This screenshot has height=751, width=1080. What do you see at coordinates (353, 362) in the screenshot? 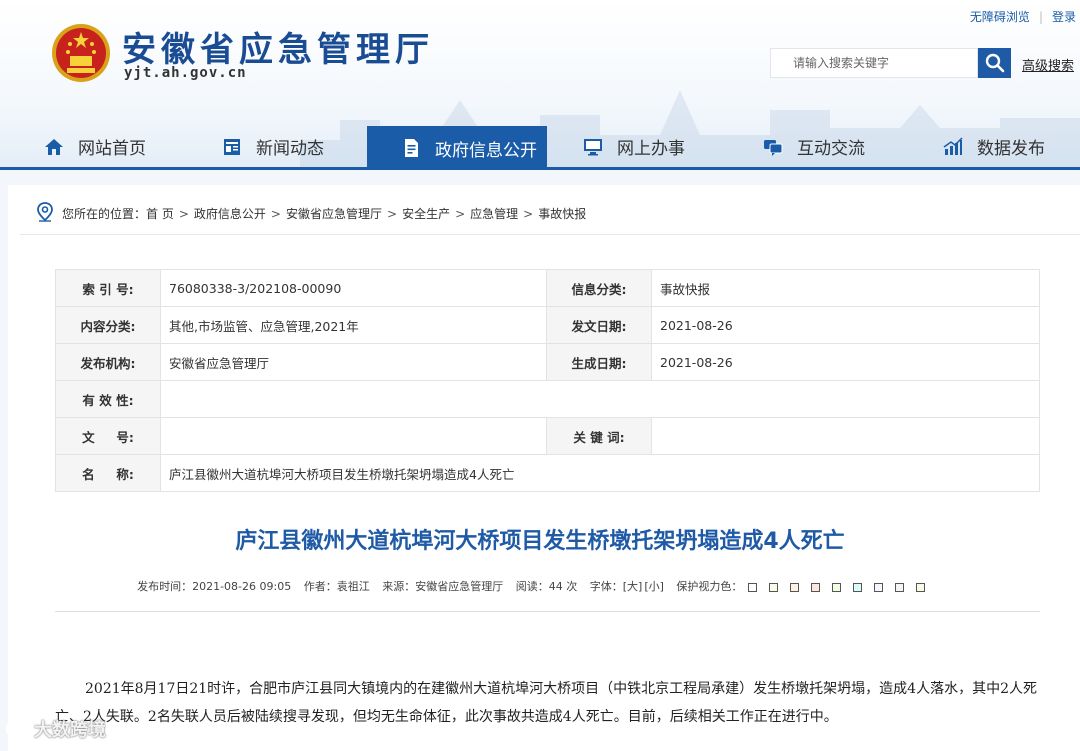
I see `publisher-value: 安徽省应急管理厅` at bounding box center [353, 362].